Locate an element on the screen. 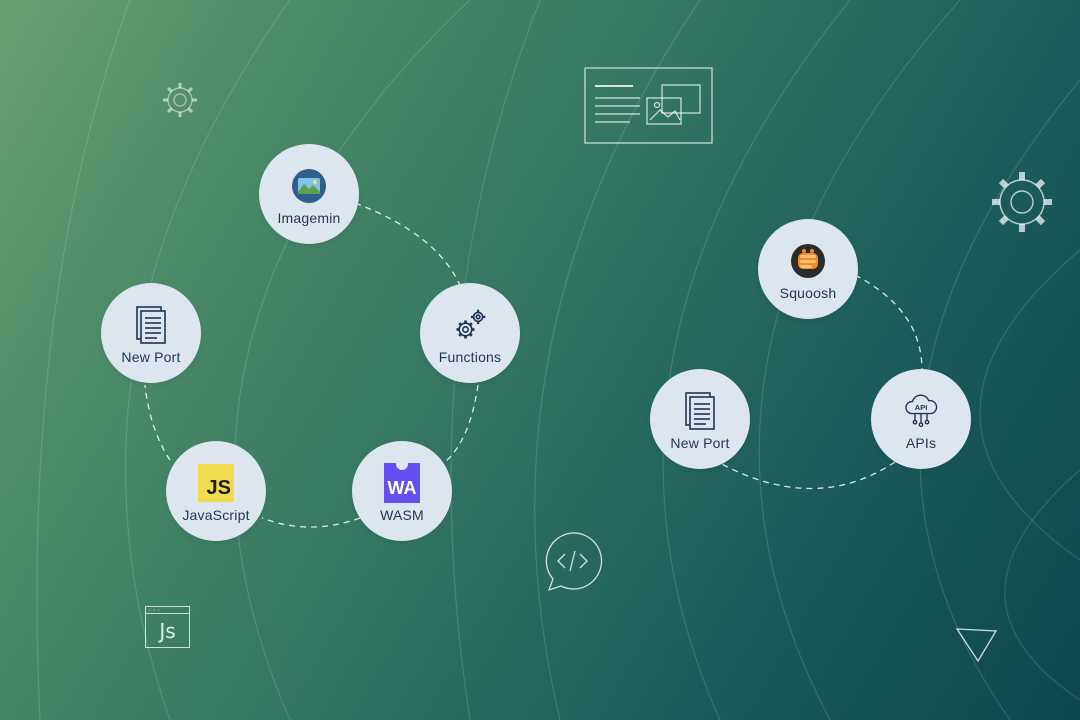  large-gear-icon is located at coordinates (1022, 202).